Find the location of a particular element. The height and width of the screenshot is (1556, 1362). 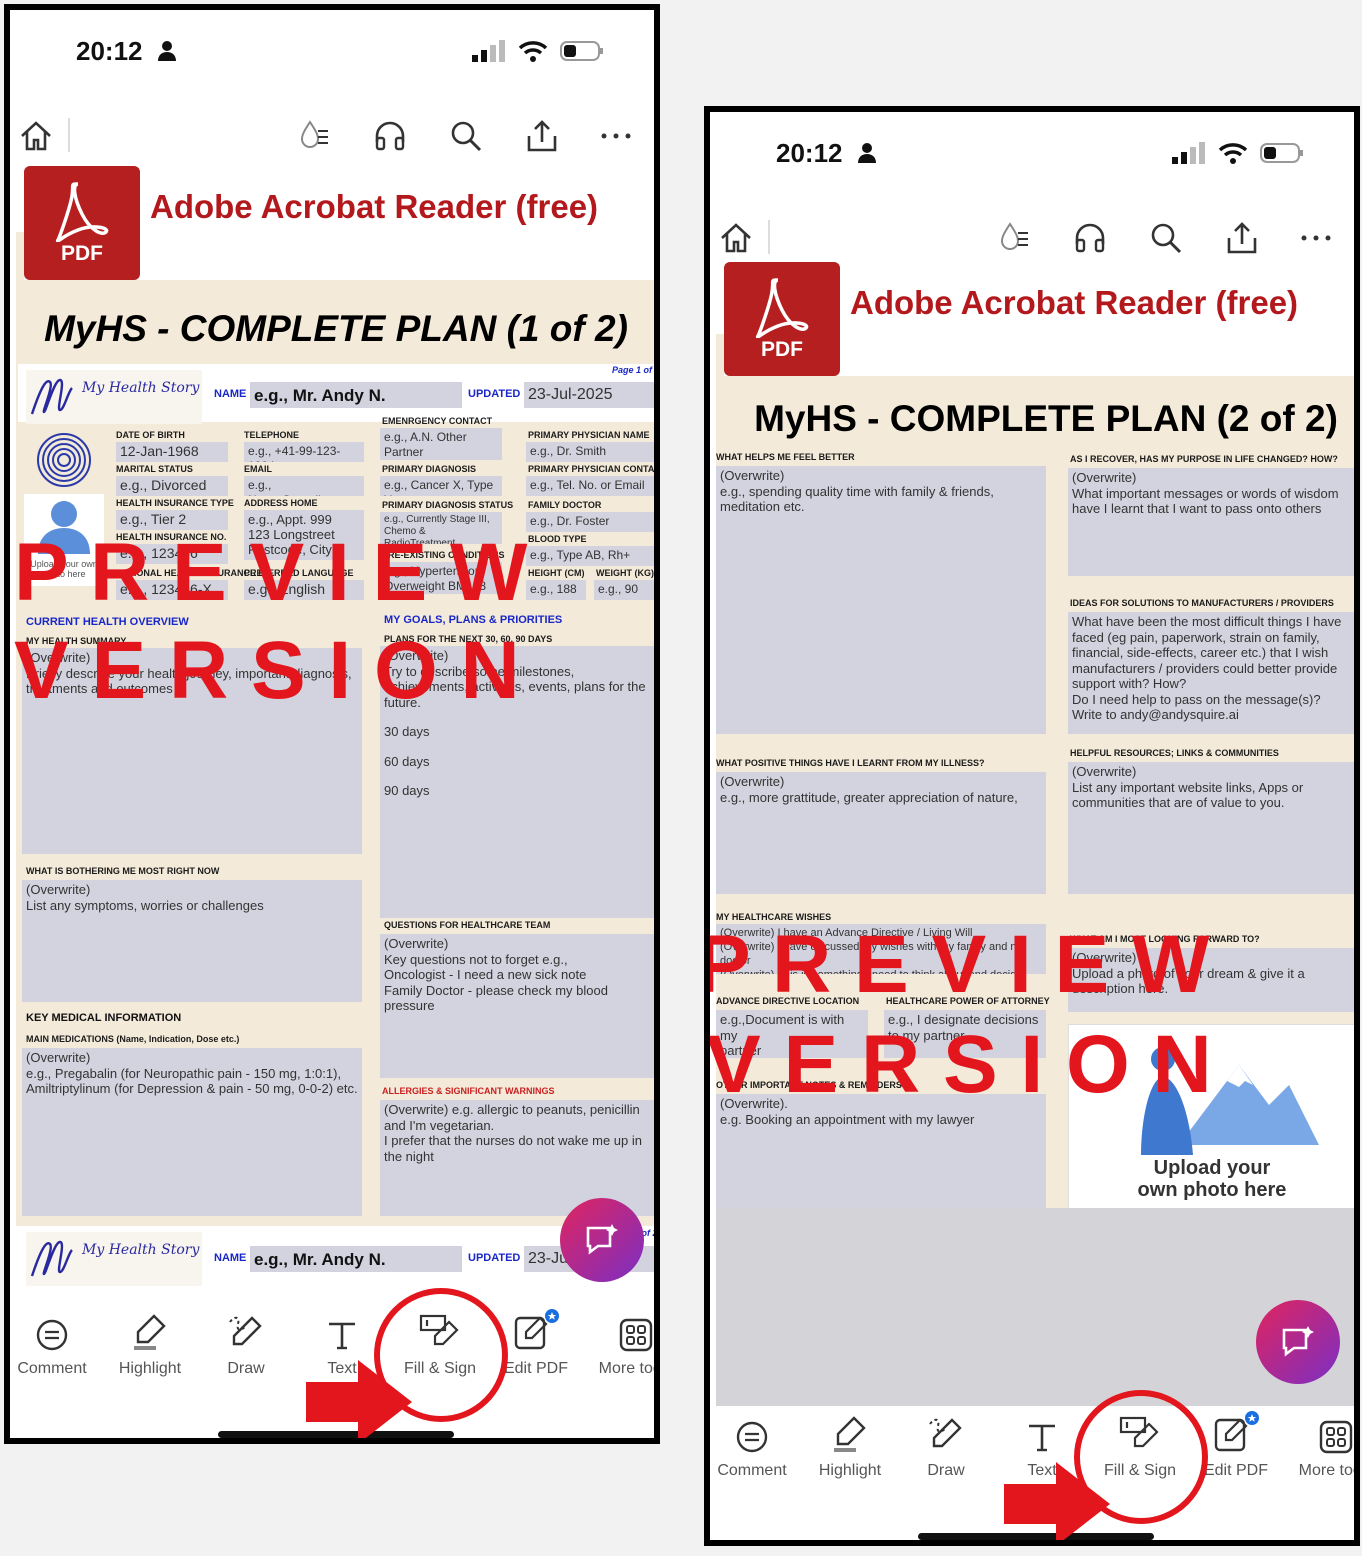

height-label: HEIGHT (cm) is located at coordinates (556, 573).